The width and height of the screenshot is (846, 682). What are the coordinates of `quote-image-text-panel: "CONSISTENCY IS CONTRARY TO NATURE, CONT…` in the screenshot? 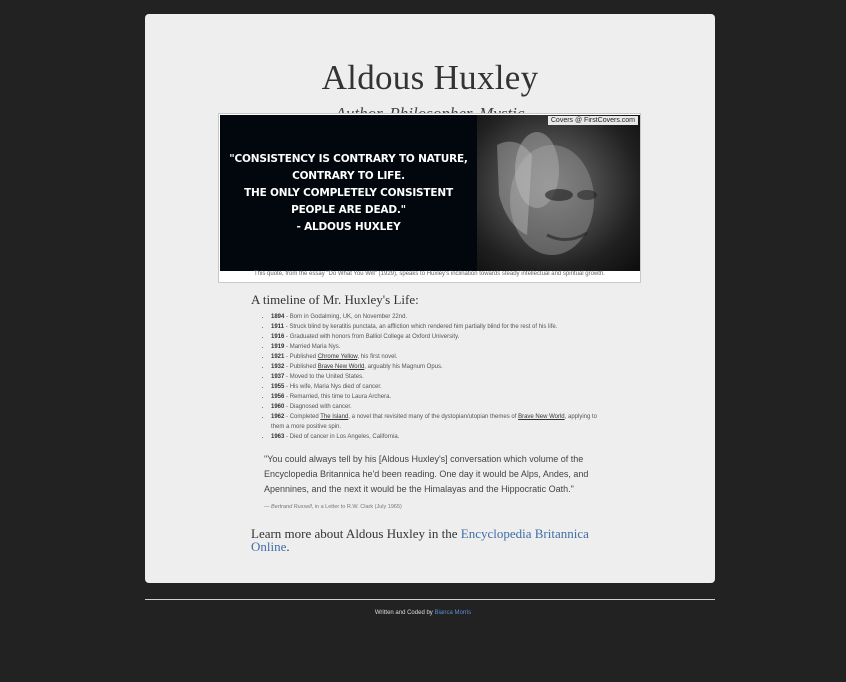 It's located at (348, 193).